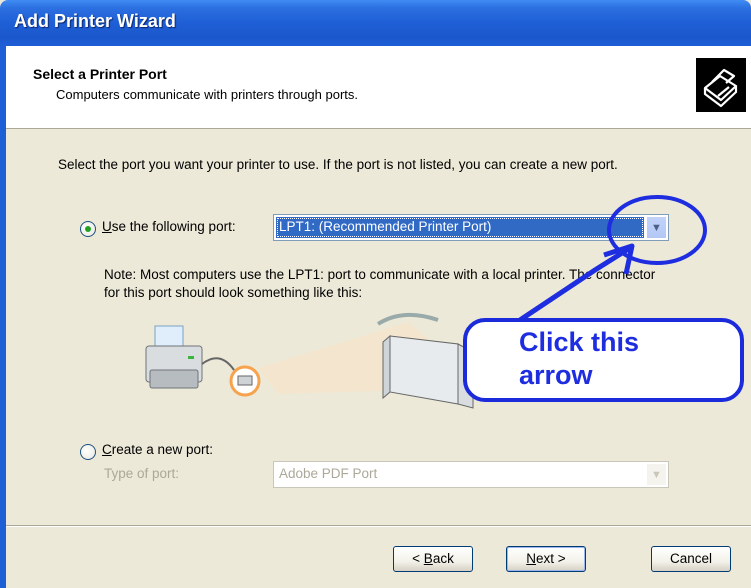  I want to click on annotation-line-2: arrow, so click(556, 375).